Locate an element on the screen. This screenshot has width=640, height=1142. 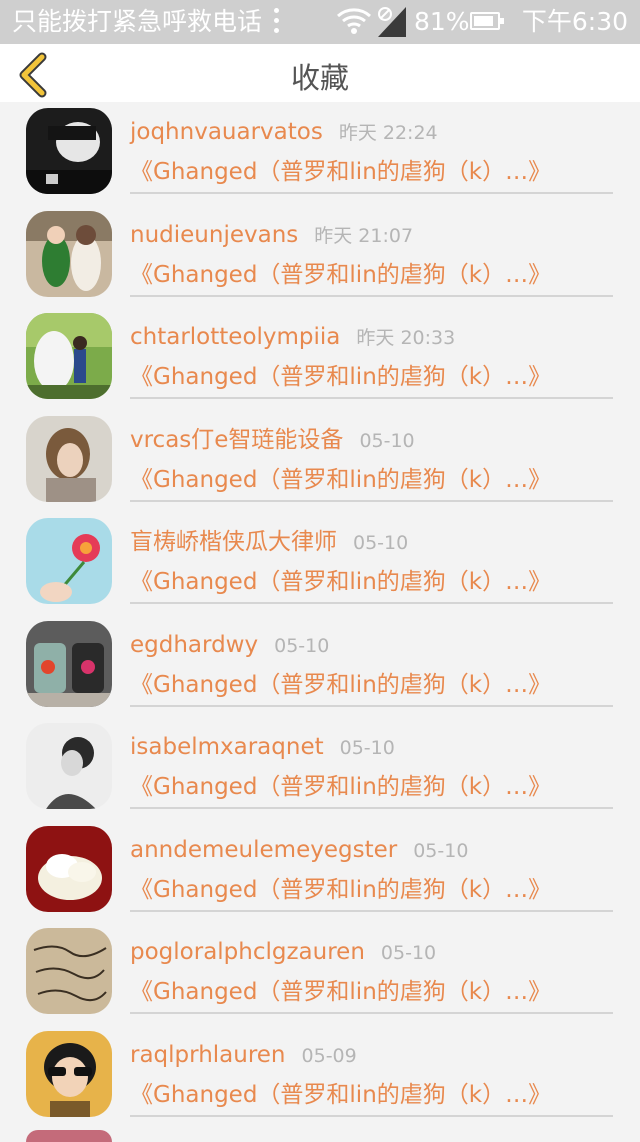
username: vrcas仃e智琏能设备 is located at coordinates (236, 440).